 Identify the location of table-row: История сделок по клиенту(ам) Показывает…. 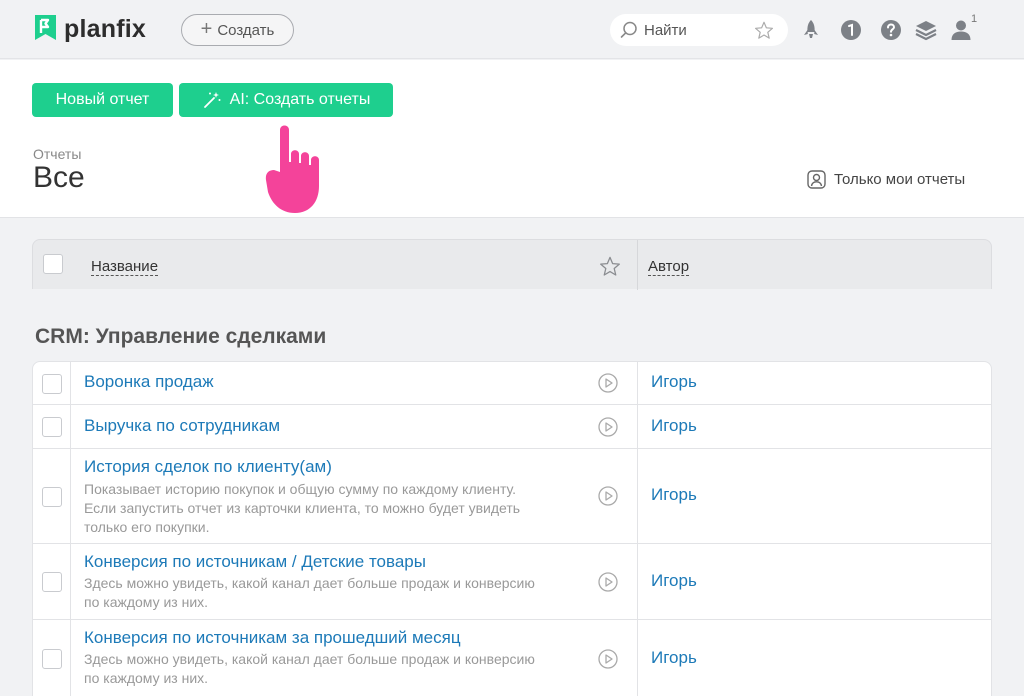
(512, 496).